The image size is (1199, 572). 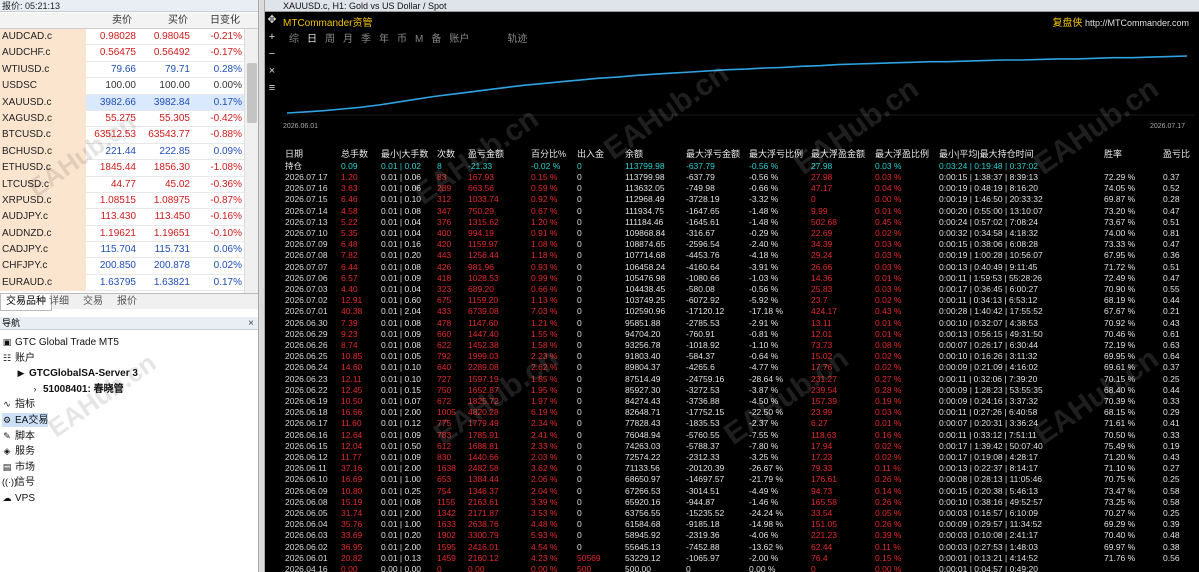 What do you see at coordinates (251, 161) in the screenshot?
I see `market-watch-scrollbar` at bounding box center [251, 161].